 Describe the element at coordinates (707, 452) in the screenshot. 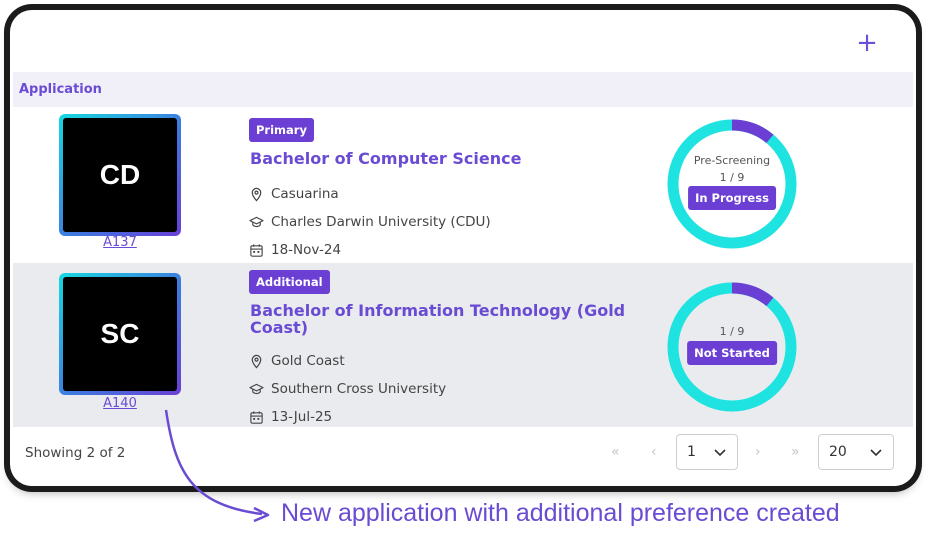

I see `page-select: 1` at that location.